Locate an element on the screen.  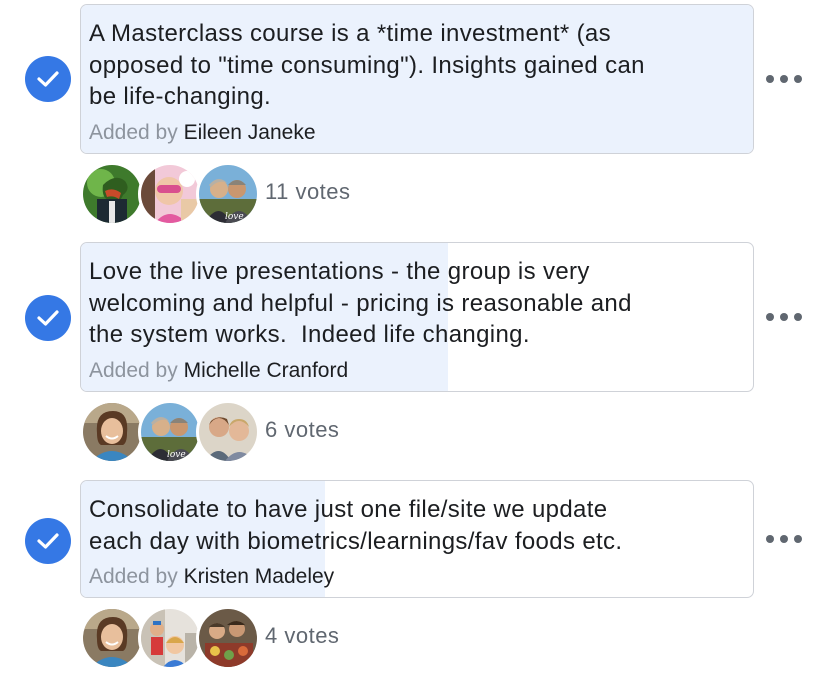
voter-avatars: love 6 votes is located at coordinates (240, 432).